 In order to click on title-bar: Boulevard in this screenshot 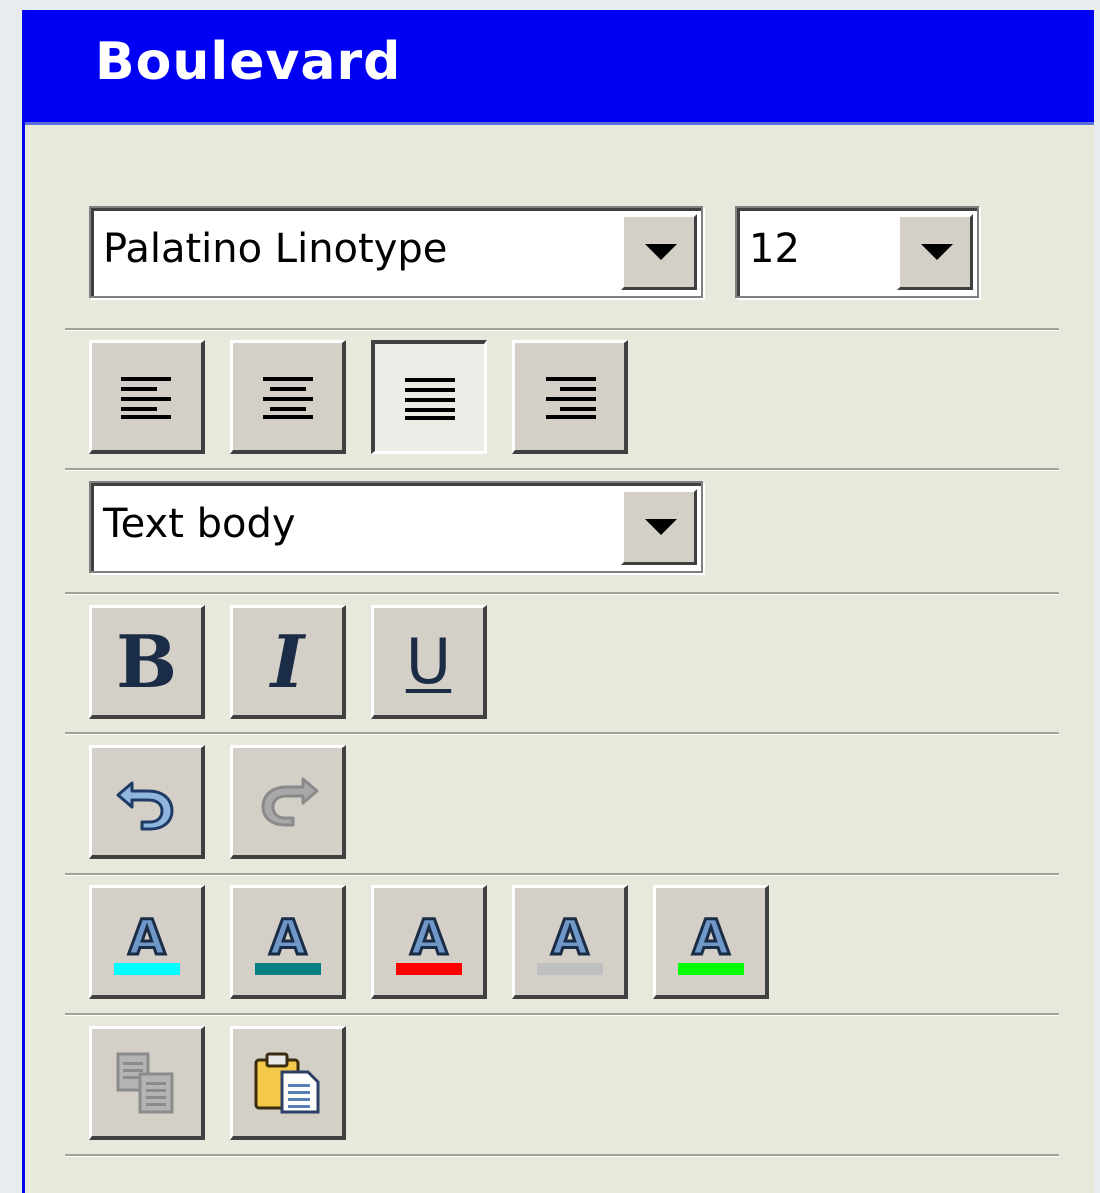, I will do `click(559, 67)`.